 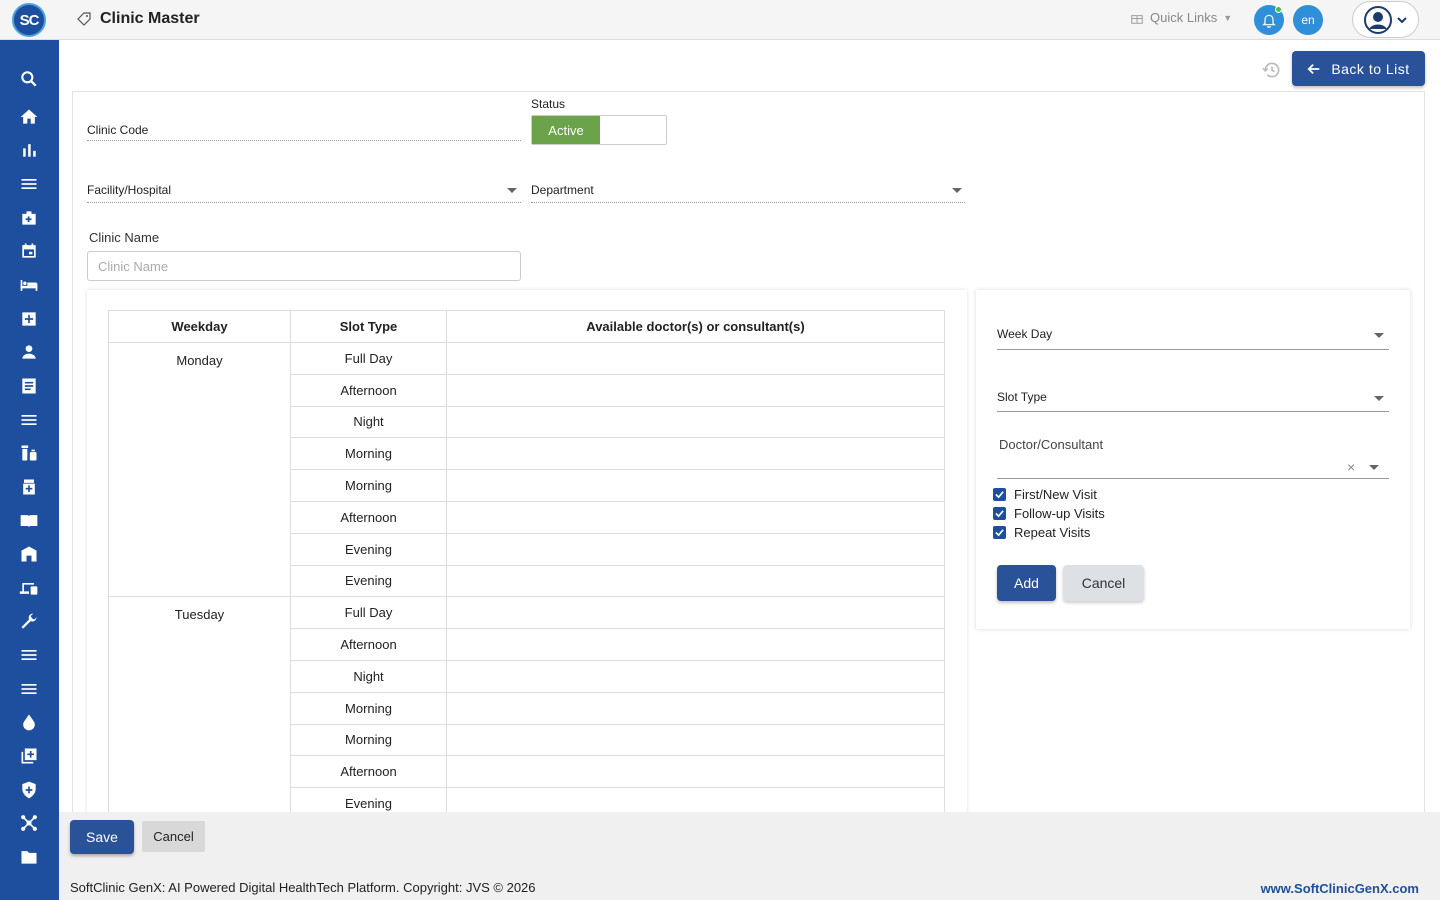 I want to click on sidebar-item-patient, so click(x=29, y=352).